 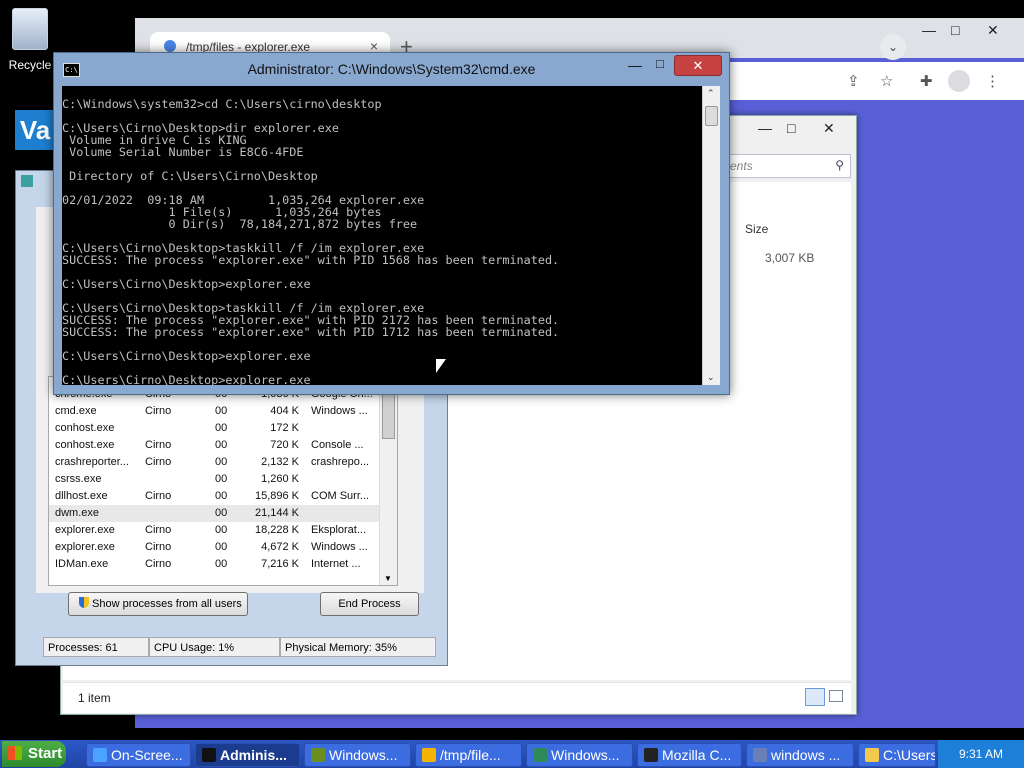 I want to click on va-shortcut-icon: Va, so click(x=35, y=130).